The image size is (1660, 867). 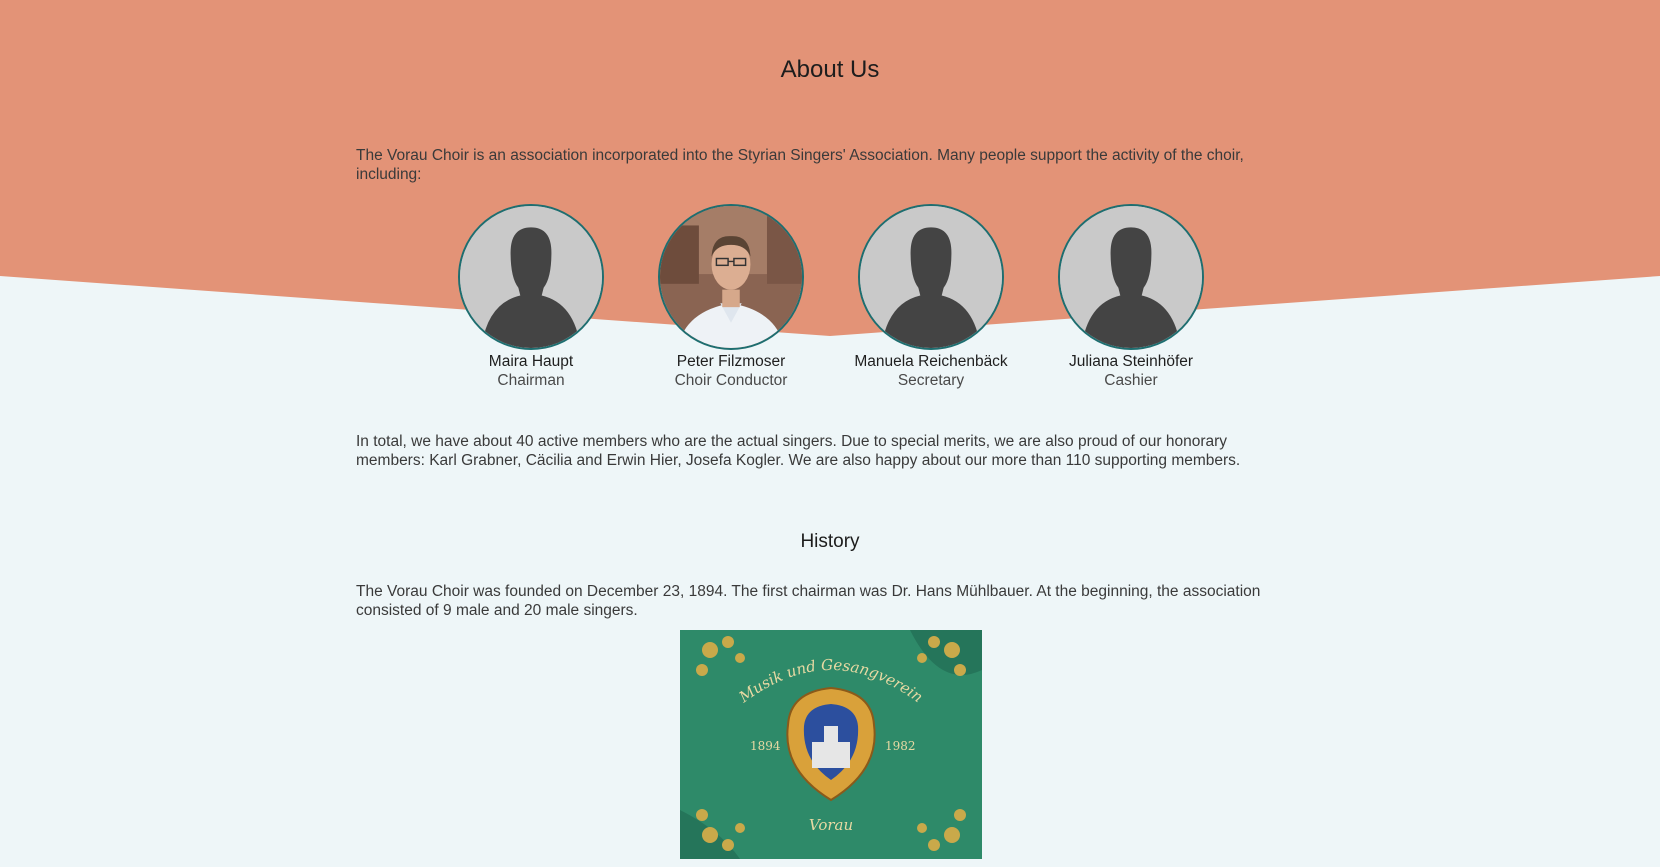 I want to click on member-role: Cashier, so click(x=1131, y=380).